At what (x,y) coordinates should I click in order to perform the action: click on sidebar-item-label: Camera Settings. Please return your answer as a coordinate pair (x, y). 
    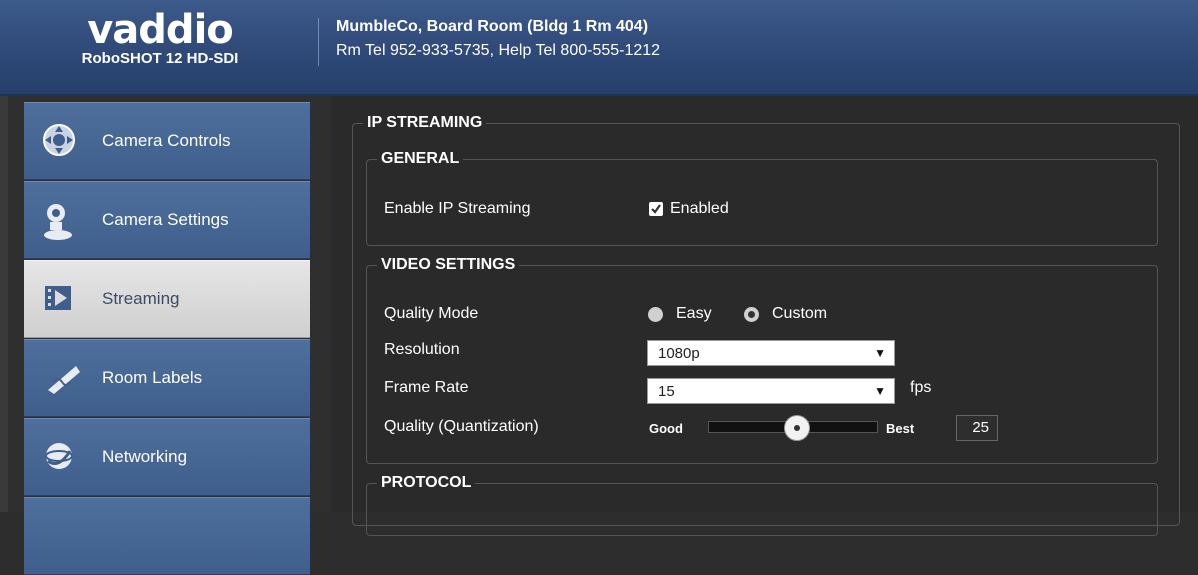
    Looking at the image, I should click on (165, 219).